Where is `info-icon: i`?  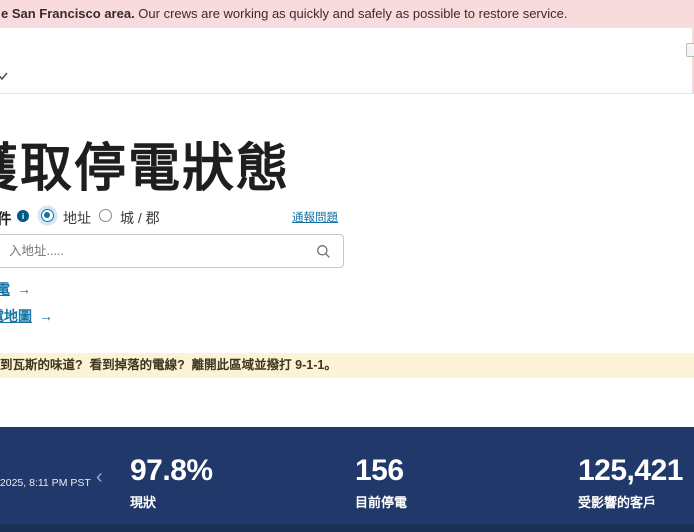 info-icon: i is located at coordinates (23, 216).